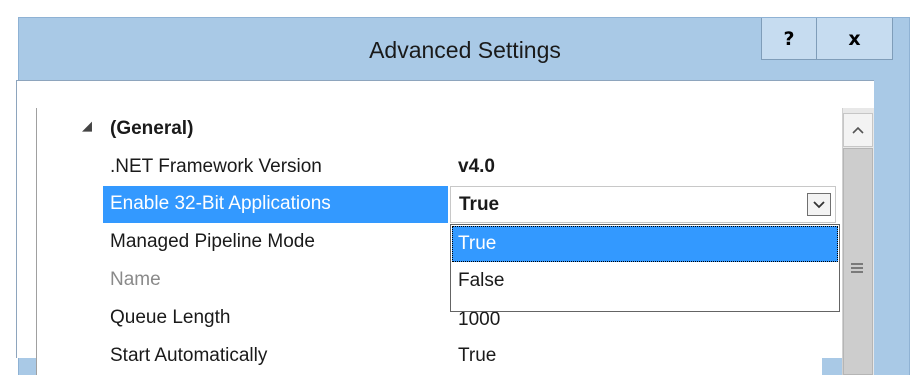 The width and height of the screenshot is (914, 375). What do you see at coordinates (645, 281) in the screenshot?
I see `dropdown-option-false: False` at bounding box center [645, 281].